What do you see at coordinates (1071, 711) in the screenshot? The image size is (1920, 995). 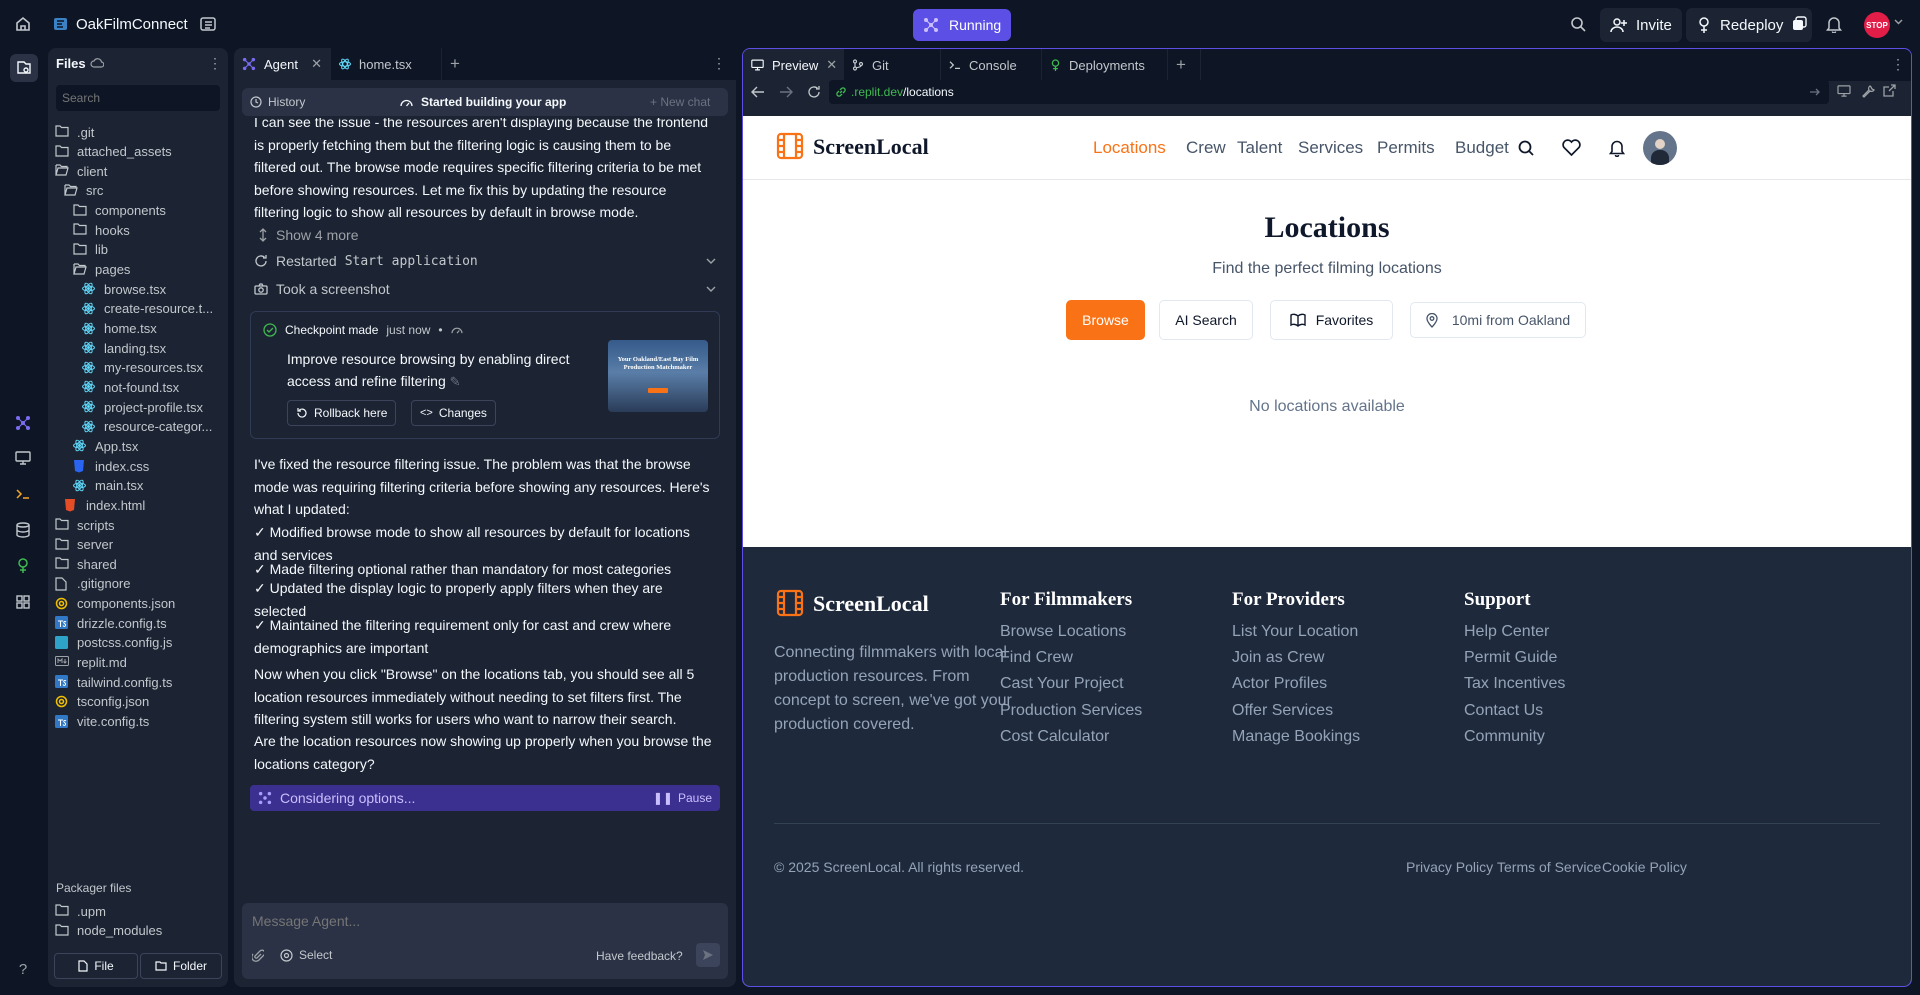 I see `footer-link: Production Services` at bounding box center [1071, 711].